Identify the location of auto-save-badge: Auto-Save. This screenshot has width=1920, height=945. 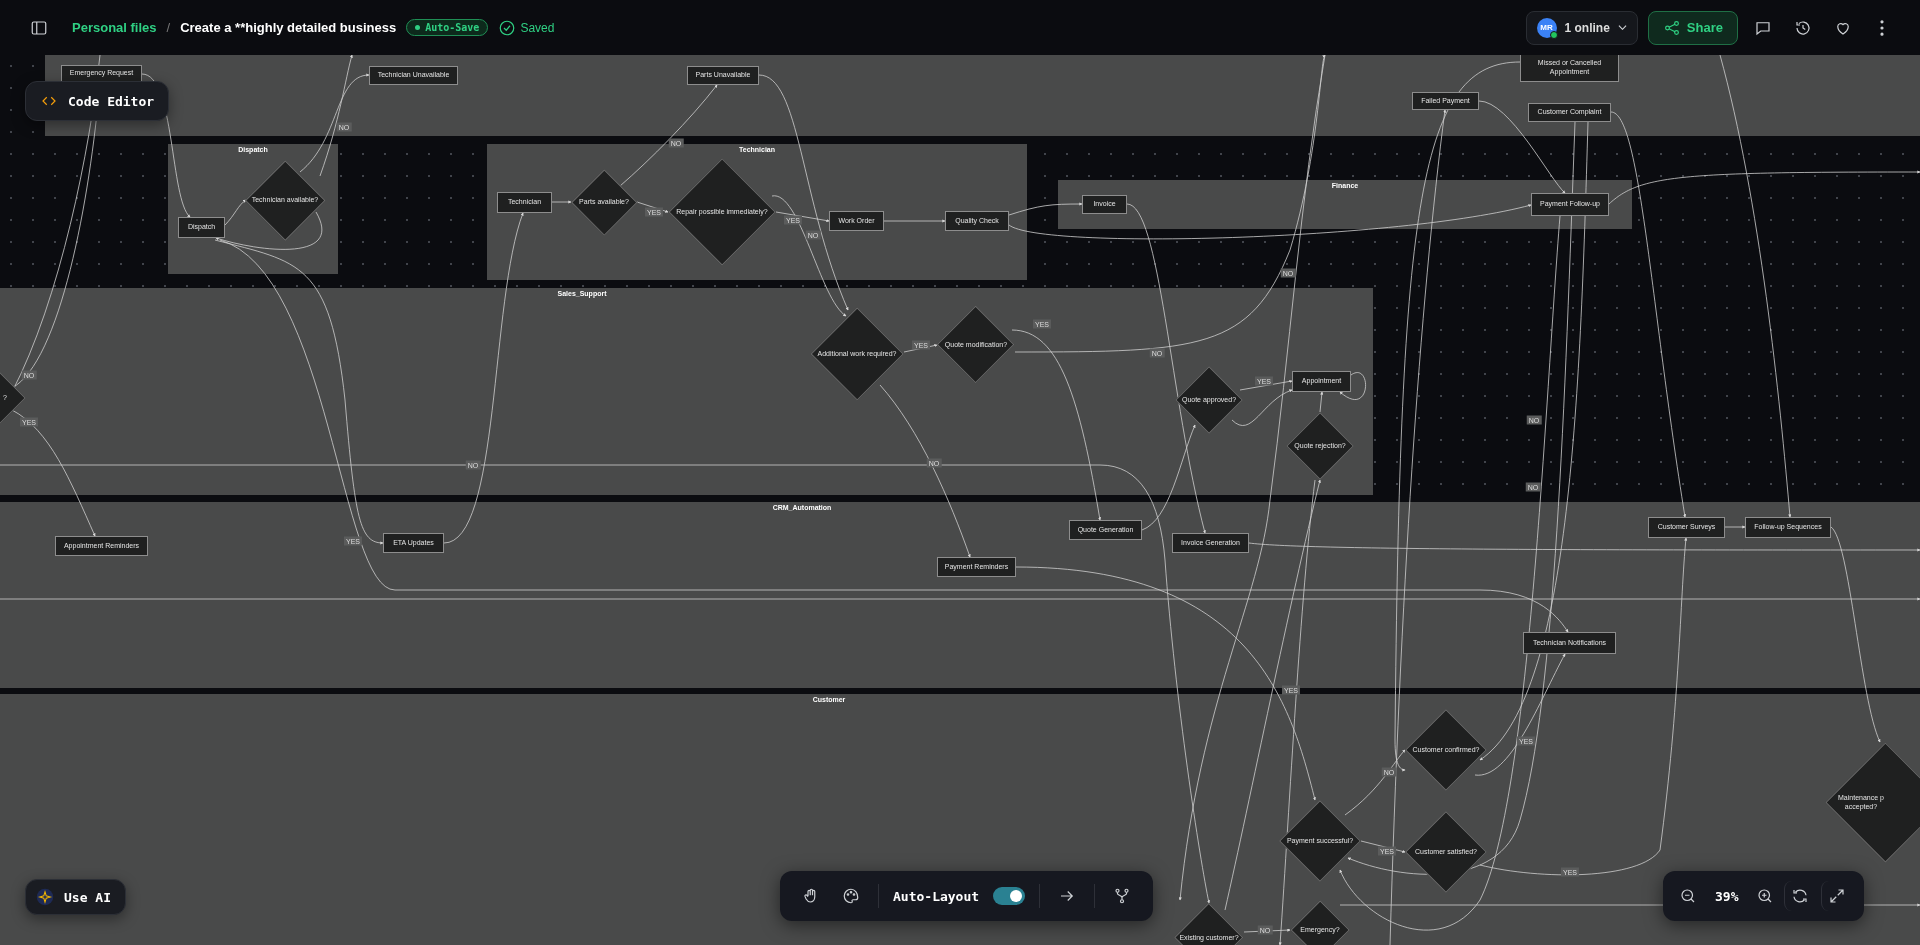
(447, 27).